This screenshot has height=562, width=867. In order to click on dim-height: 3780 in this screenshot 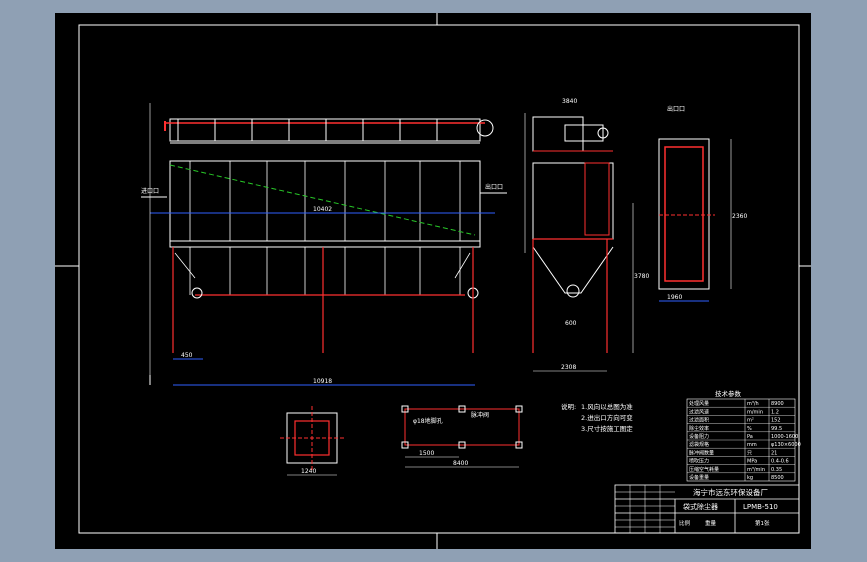, I will do `click(641, 276)`.